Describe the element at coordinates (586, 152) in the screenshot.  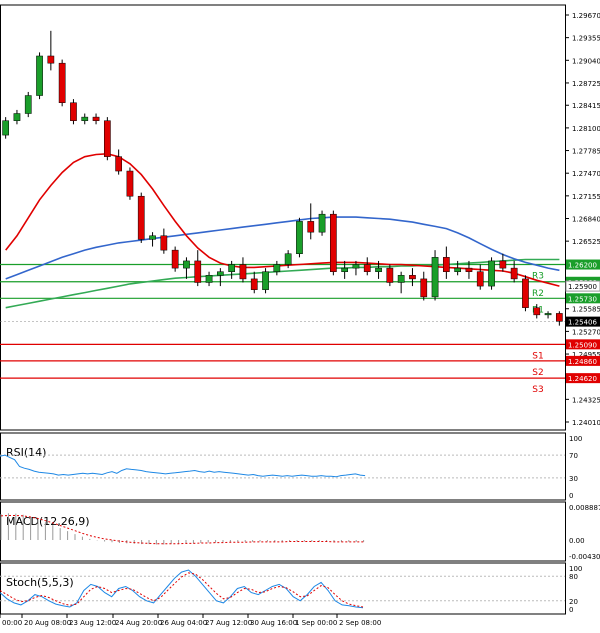
I see `price-tick-label: 1.27785` at that location.